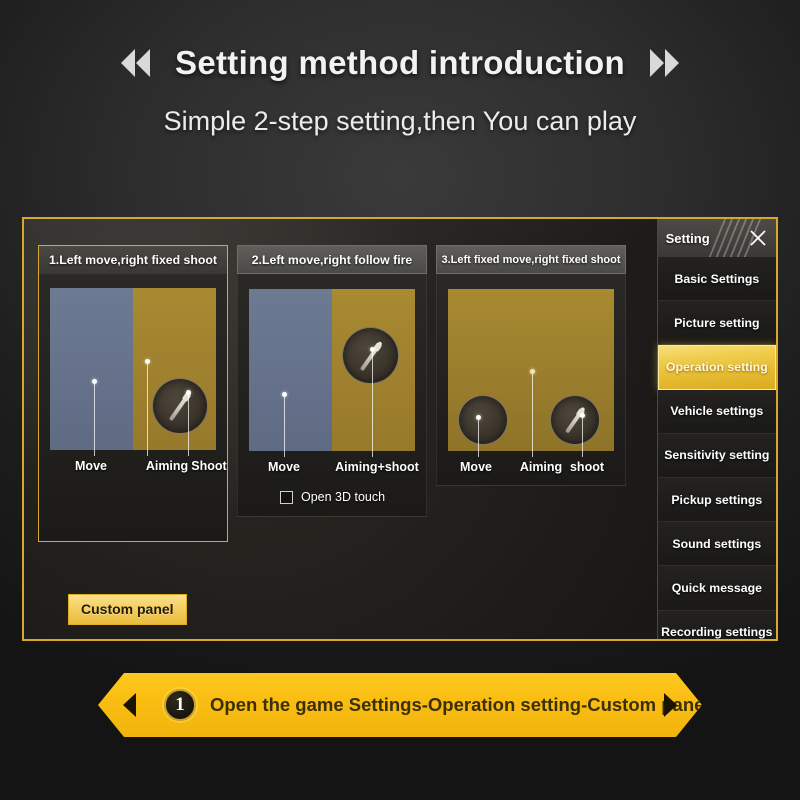 The width and height of the screenshot is (800, 800). I want to click on sidebar-item-picture-setting: Picture setting, so click(716, 323).